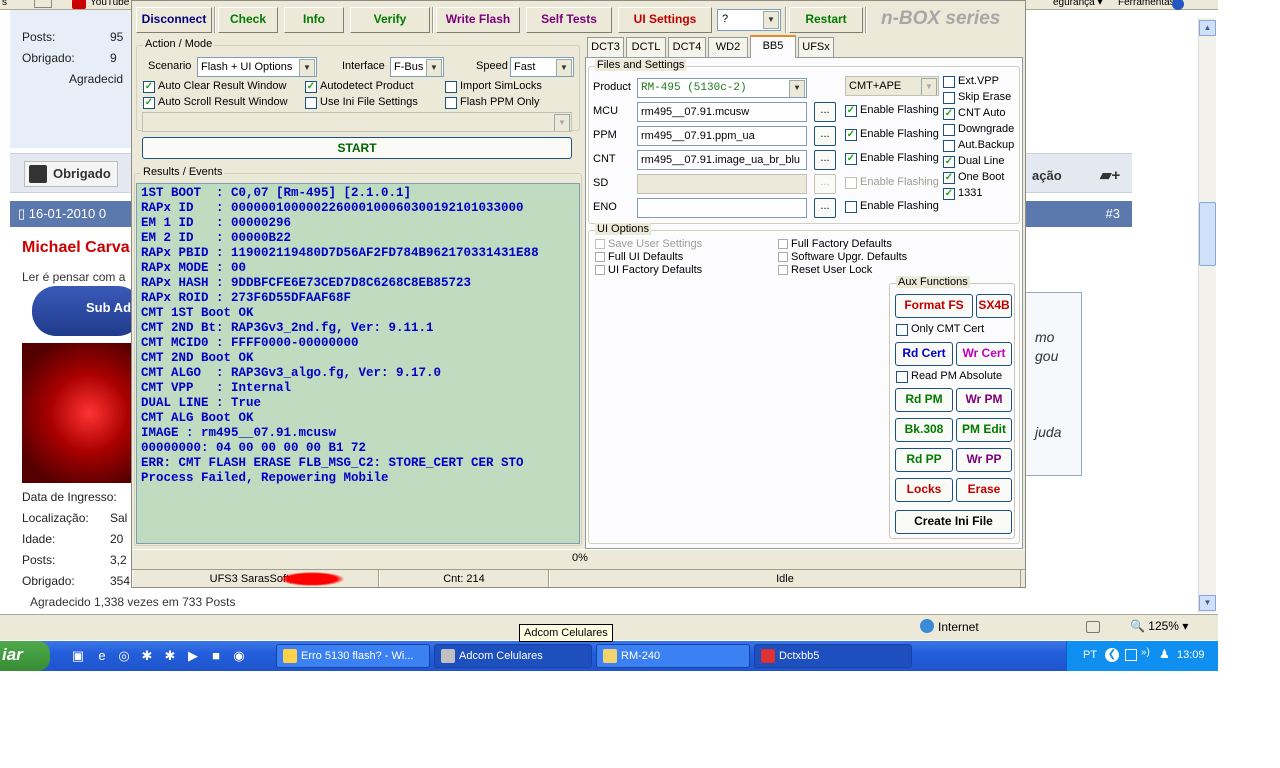 This screenshot has width=1280, height=768. What do you see at coordinates (994, 306) in the screenshot?
I see `sx4b-button: SX4B` at bounding box center [994, 306].